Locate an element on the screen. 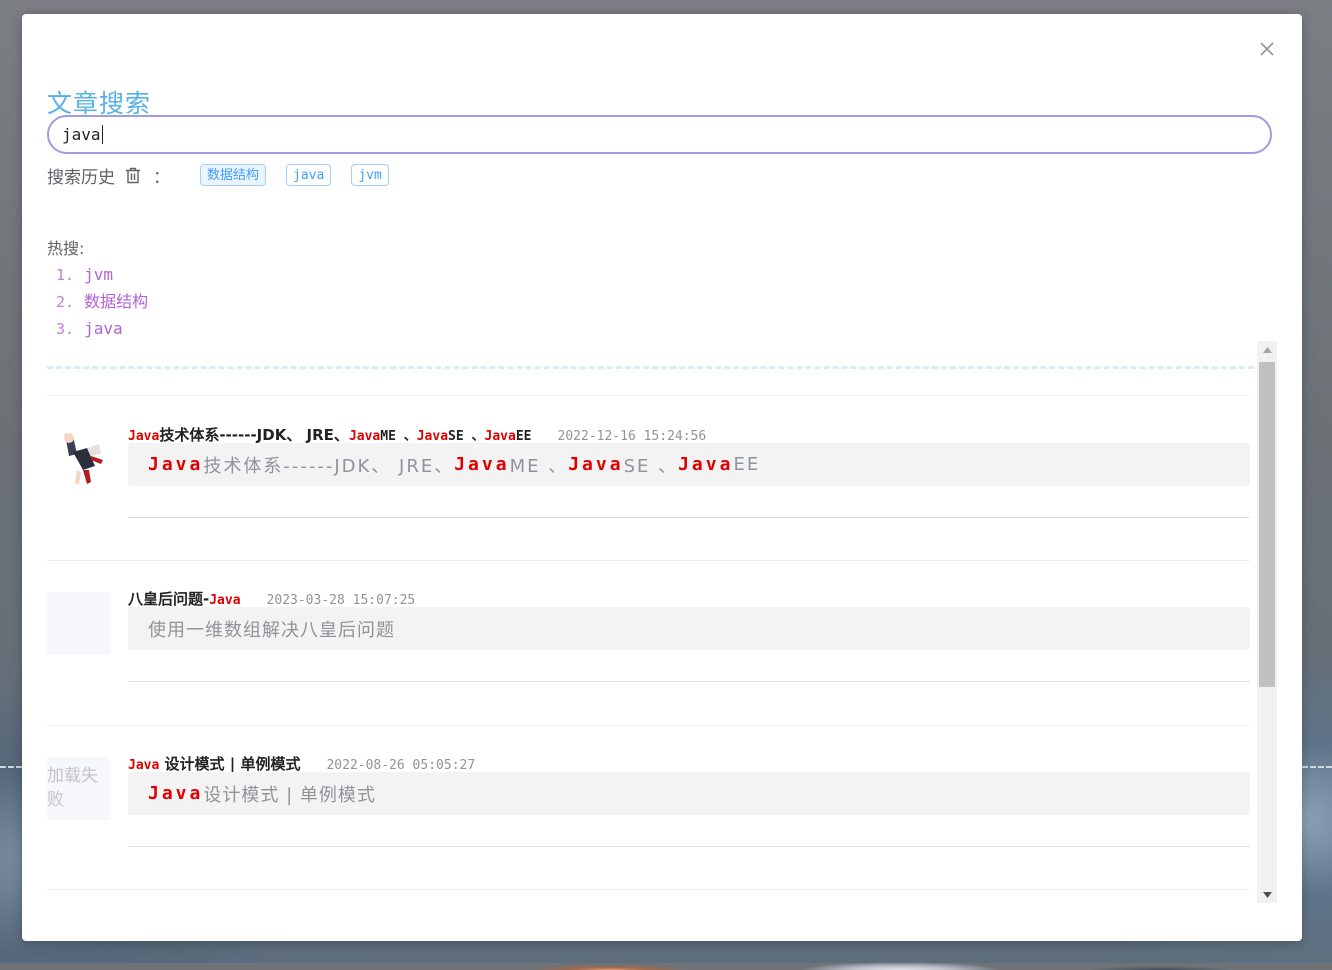 The height and width of the screenshot is (970, 1332). hot-search-rank: 2. is located at coordinates (65, 302).